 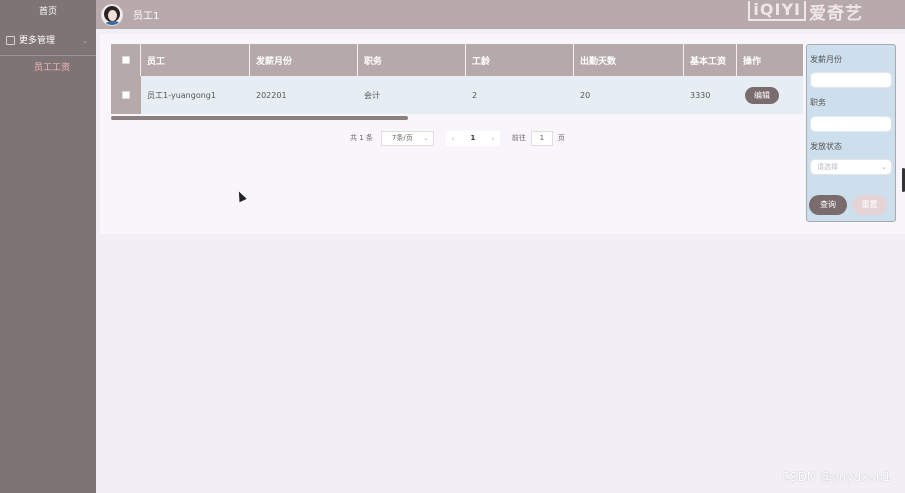 I want to click on page-unit: 页, so click(x=561, y=138).